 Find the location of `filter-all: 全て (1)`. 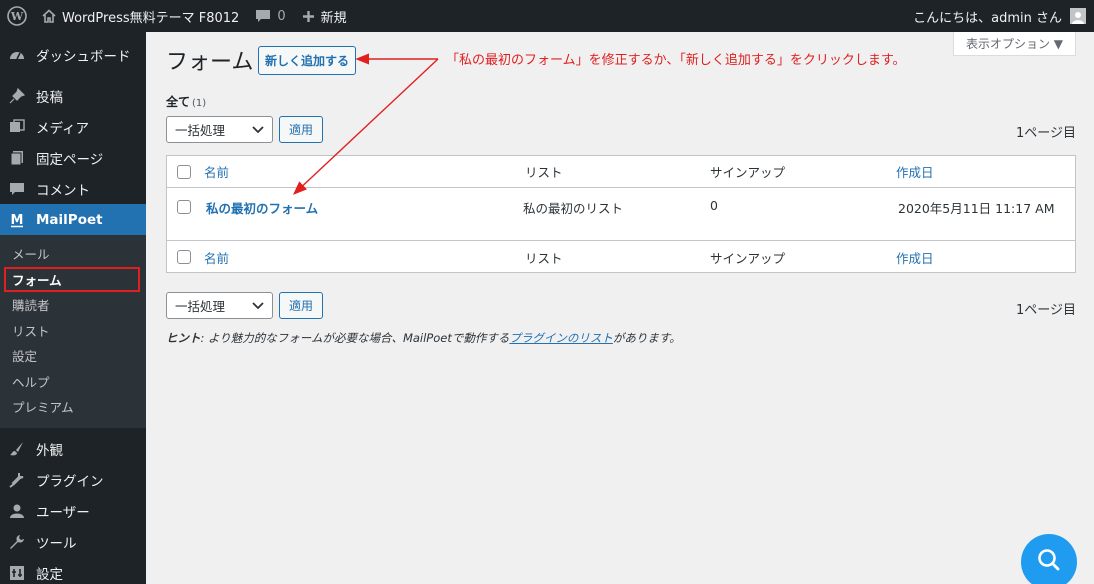

filter-all: 全て (1) is located at coordinates (186, 101).